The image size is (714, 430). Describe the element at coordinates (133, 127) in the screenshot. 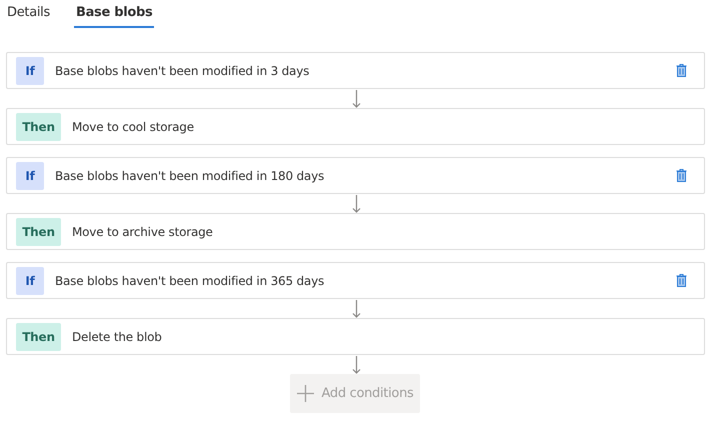

I see `rule-text: Move to cool storage` at that location.